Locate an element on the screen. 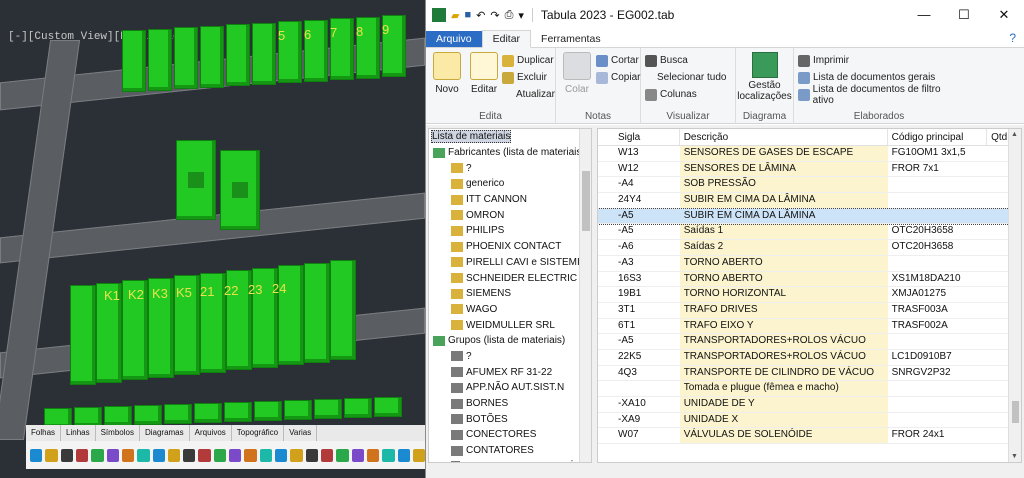 This screenshot has height=478, width=1024. cad-tab: Folhas is located at coordinates (44, 433).